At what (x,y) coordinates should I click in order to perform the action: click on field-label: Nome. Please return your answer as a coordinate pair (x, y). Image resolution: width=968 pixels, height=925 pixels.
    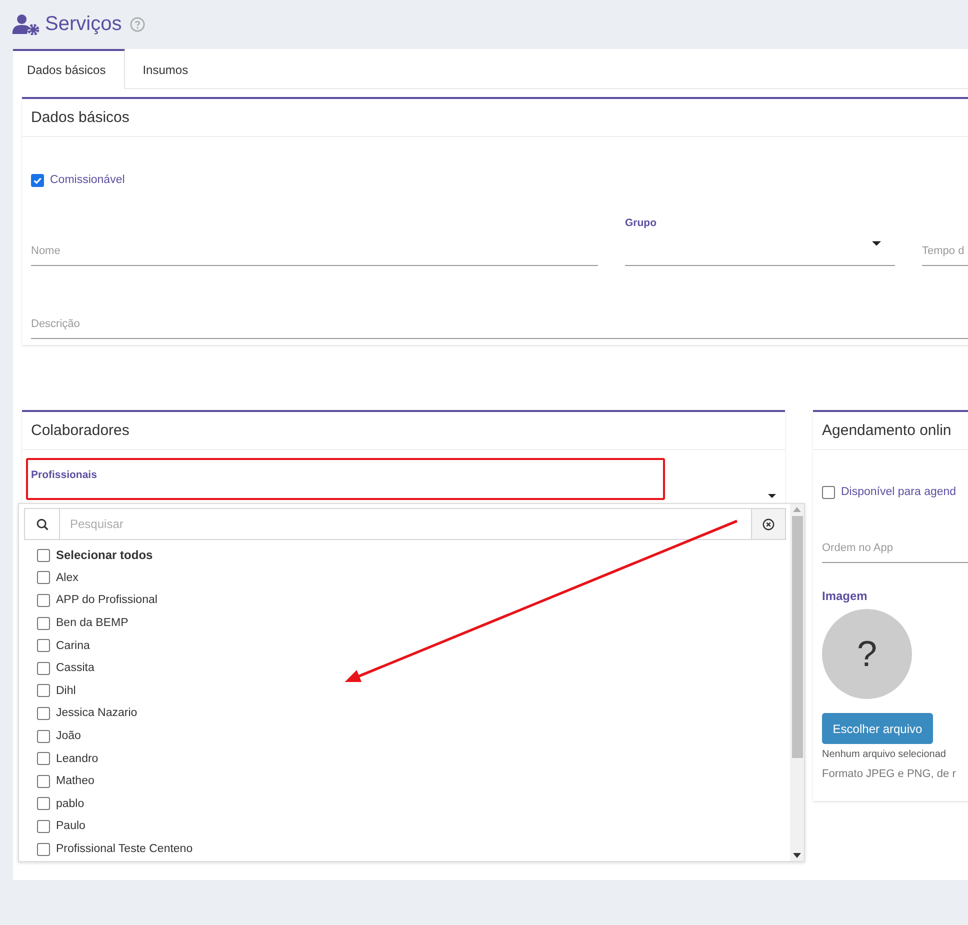
    Looking at the image, I should click on (45, 251).